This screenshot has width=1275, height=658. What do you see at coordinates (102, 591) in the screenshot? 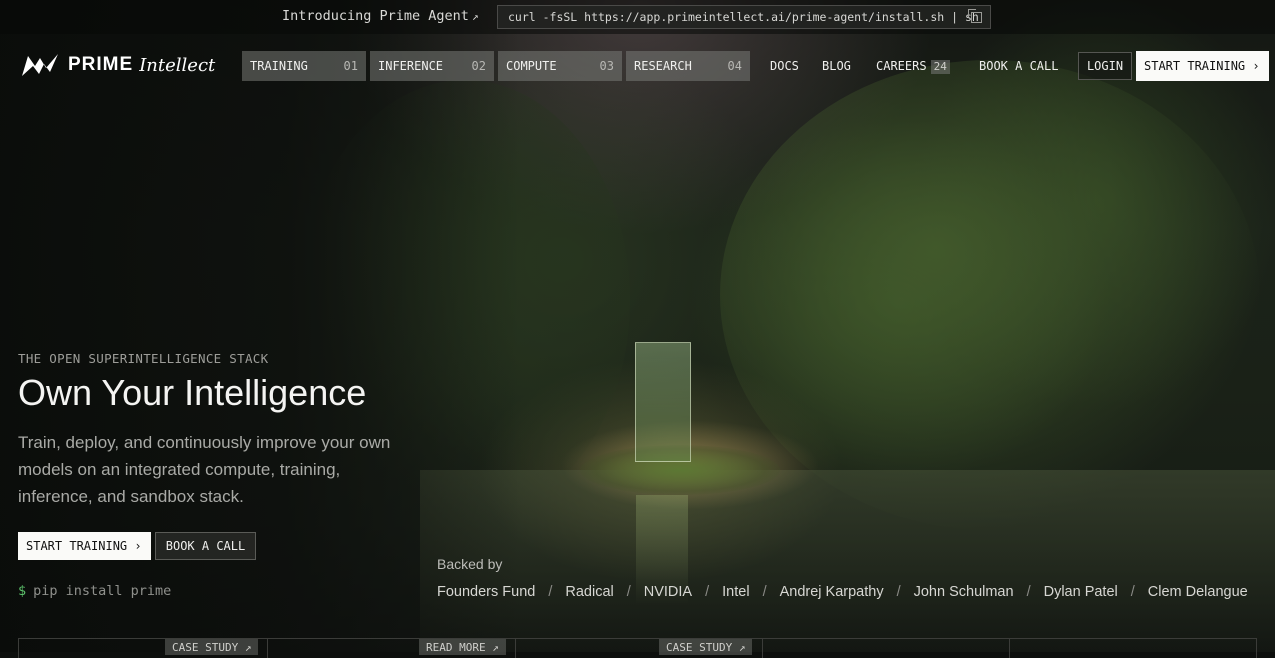
I see `pip-command-text: pip install prime` at bounding box center [102, 591].